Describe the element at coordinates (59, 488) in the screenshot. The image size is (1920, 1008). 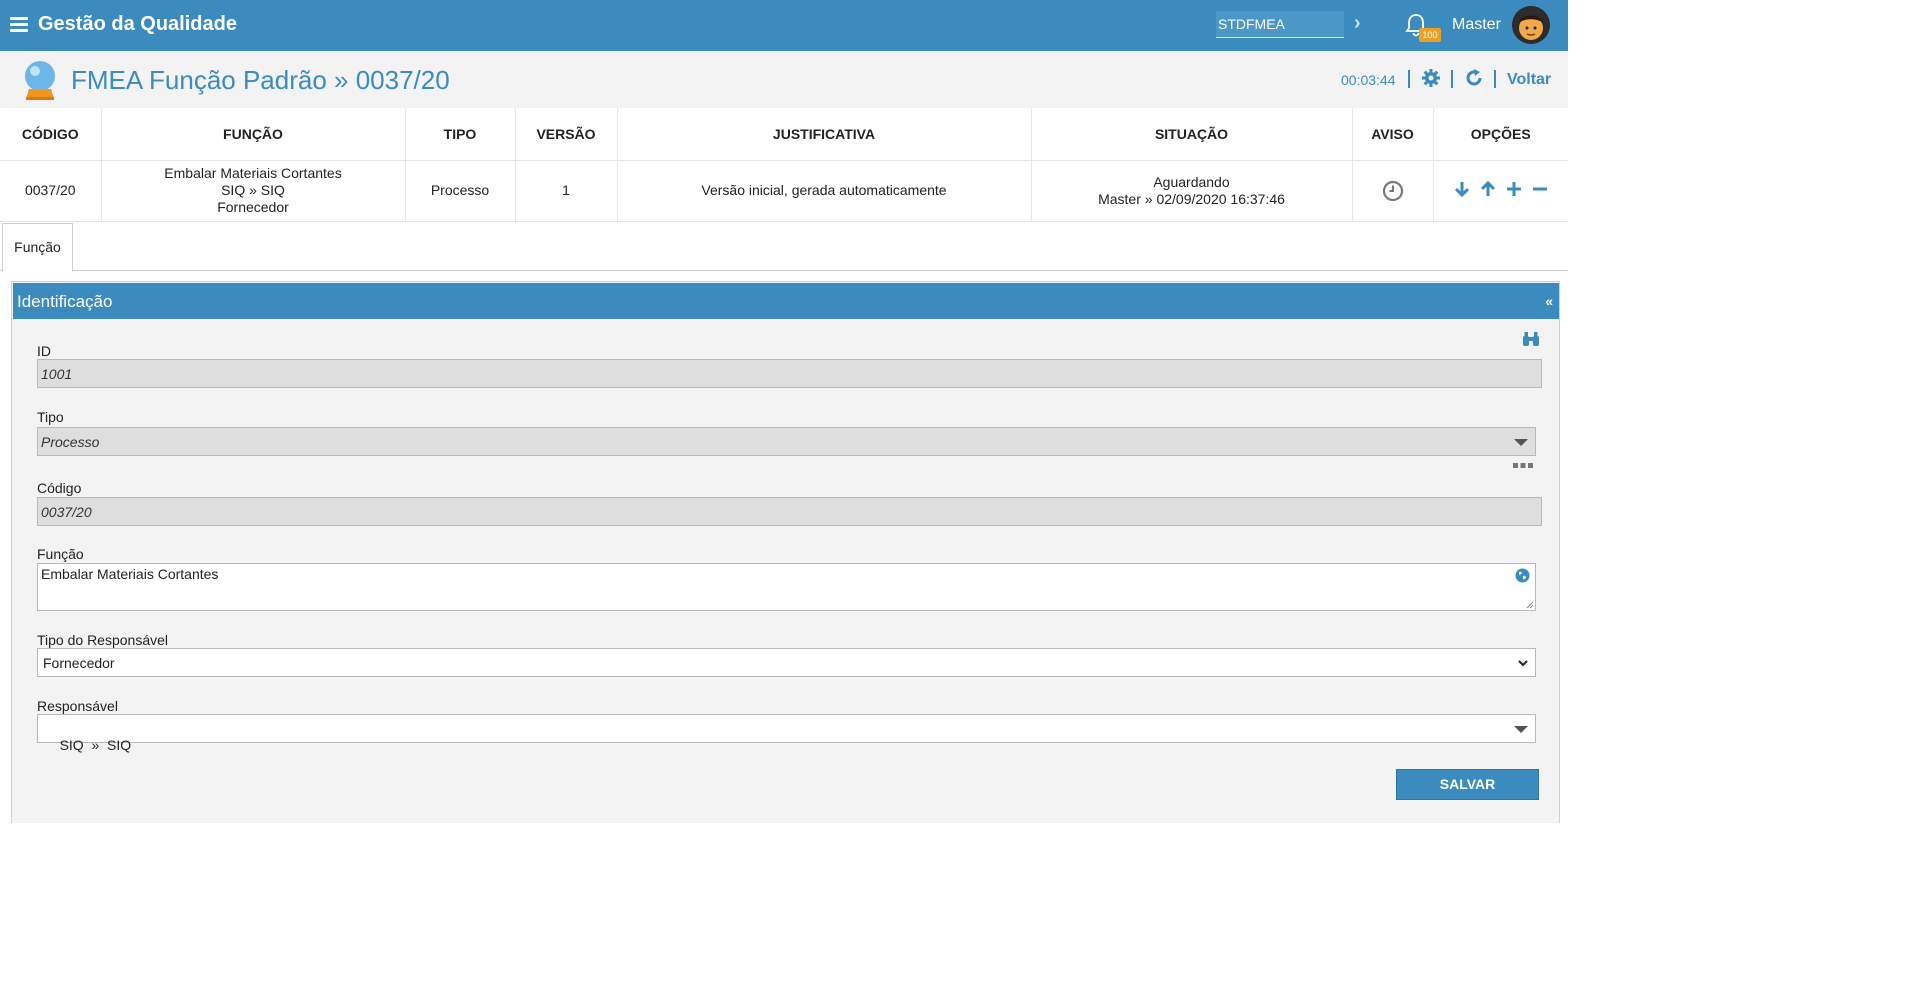
I see `codigo-label: Código` at that location.